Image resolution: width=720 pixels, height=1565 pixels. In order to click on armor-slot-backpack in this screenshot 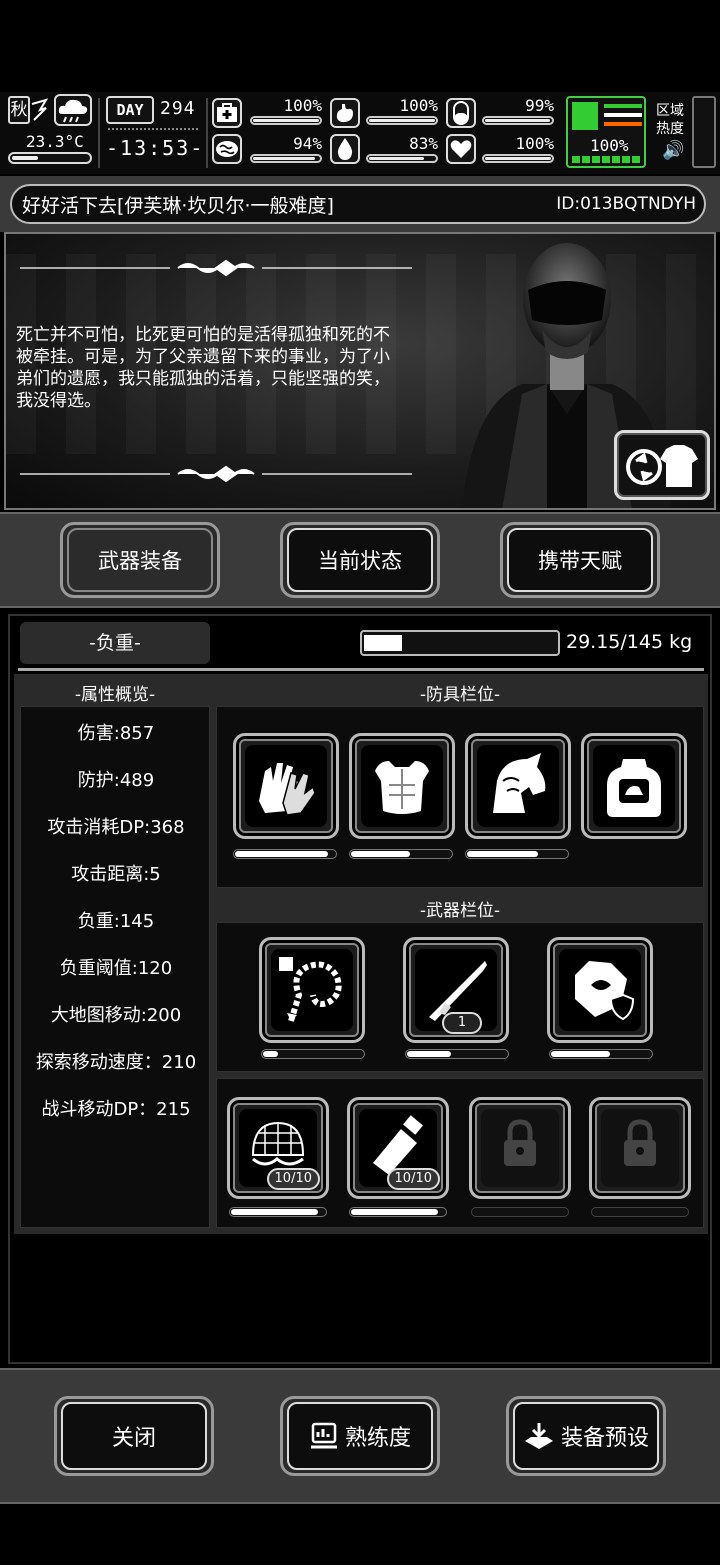, I will do `click(634, 786)`.